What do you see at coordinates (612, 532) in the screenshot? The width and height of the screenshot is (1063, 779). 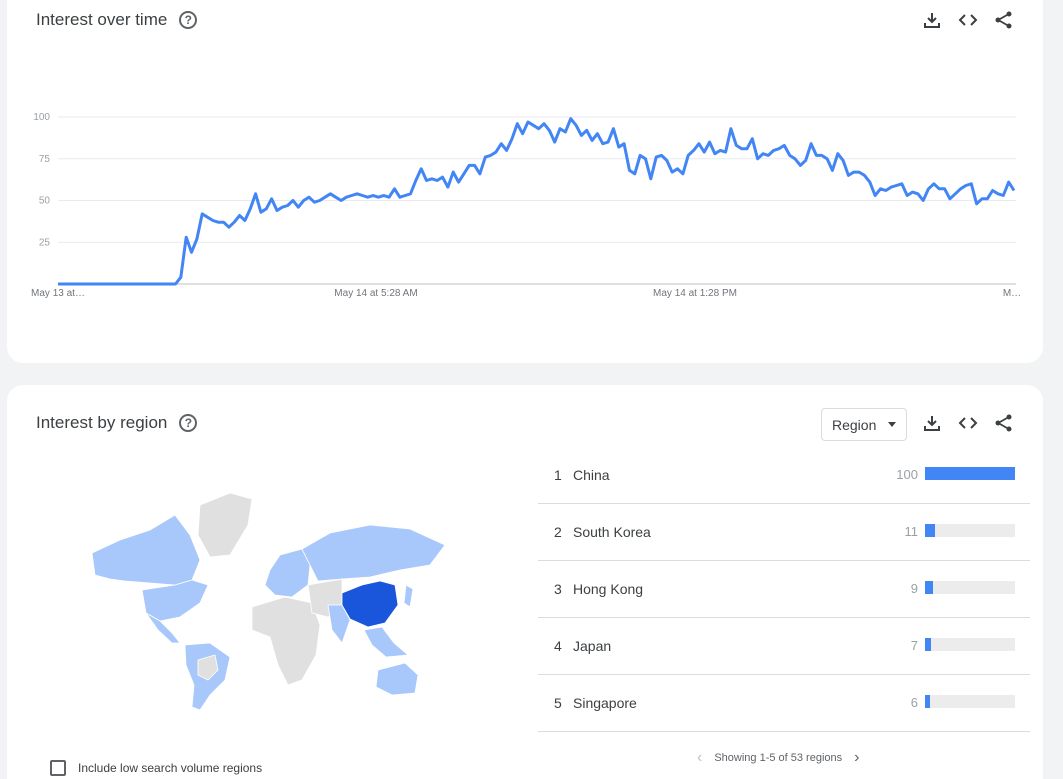 I see `region-name: South Korea` at bounding box center [612, 532].